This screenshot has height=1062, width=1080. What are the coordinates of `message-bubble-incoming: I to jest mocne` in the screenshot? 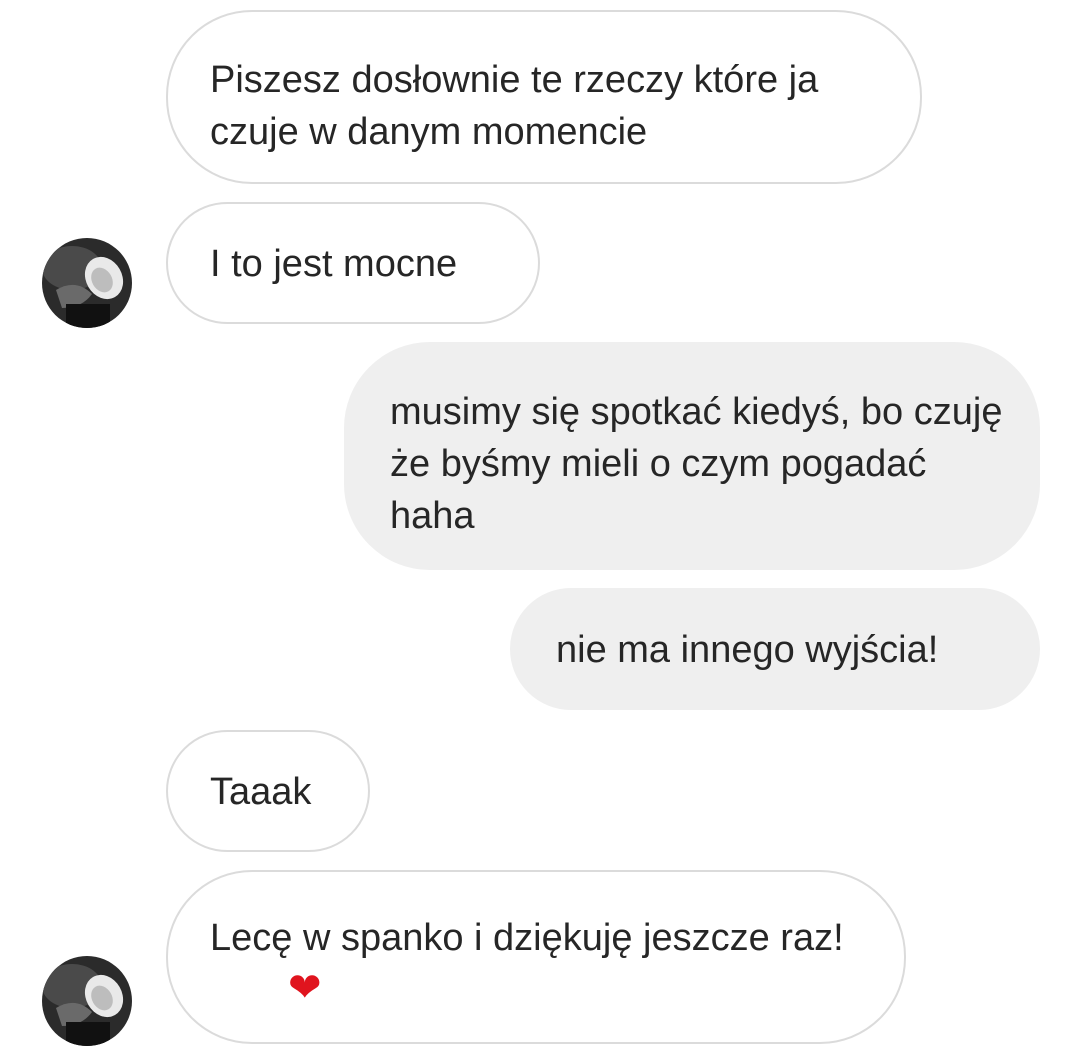 It's located at (353, 263).